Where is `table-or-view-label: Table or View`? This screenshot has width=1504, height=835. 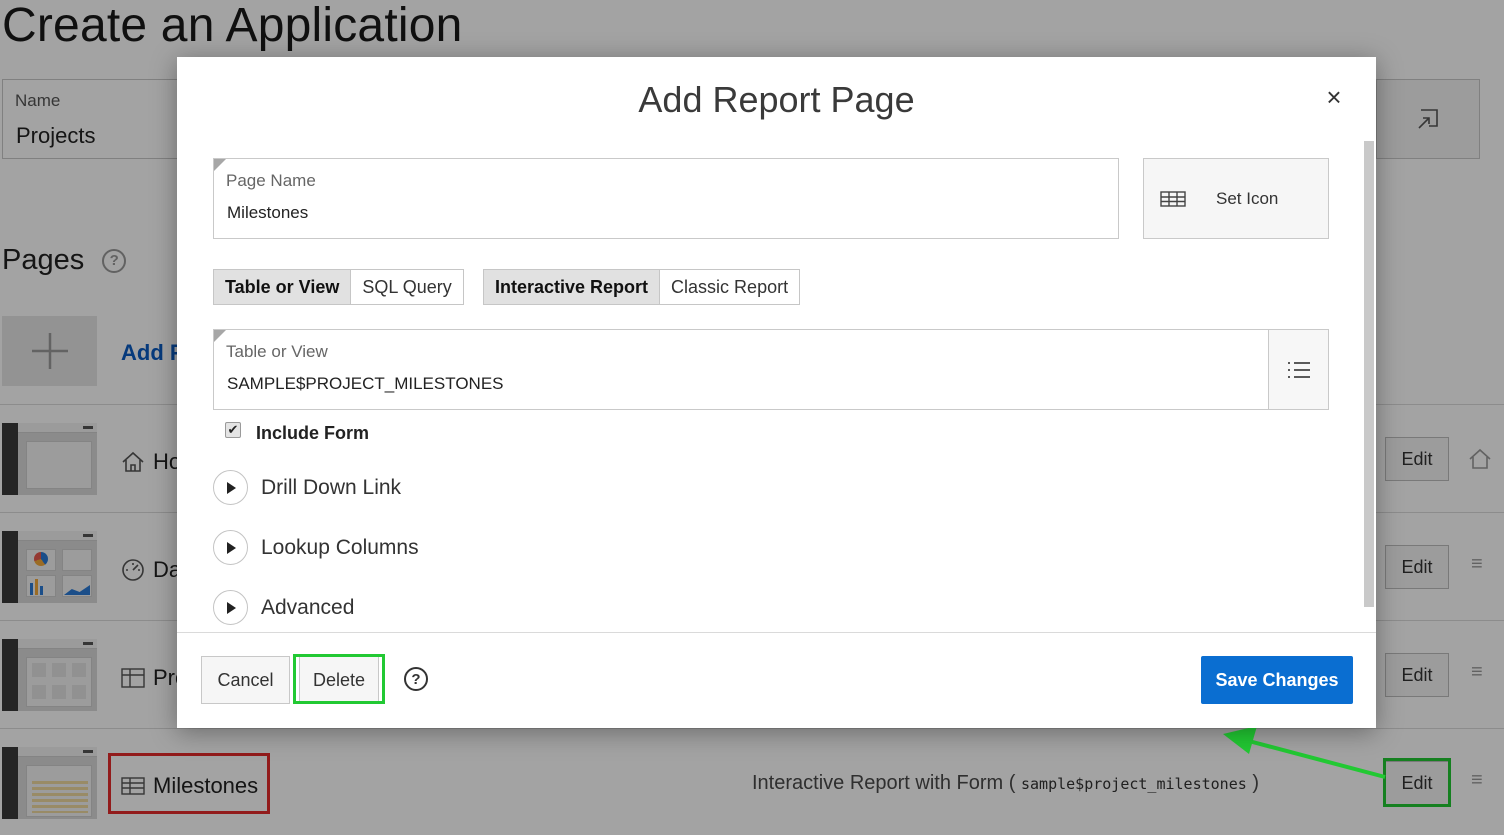
table-or-view-label: Table or View is located at coordinates (277, 351).